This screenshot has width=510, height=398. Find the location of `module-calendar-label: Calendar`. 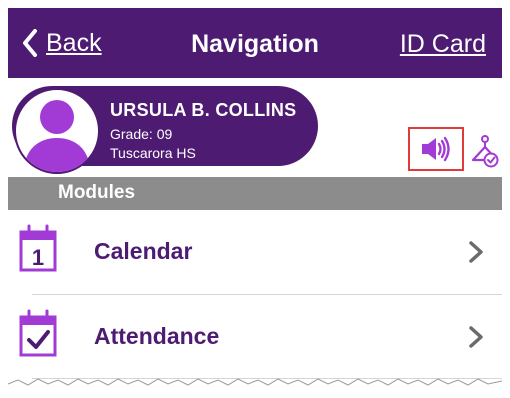

module-calendar-label: Calendar is located at coordinates (143, 251).